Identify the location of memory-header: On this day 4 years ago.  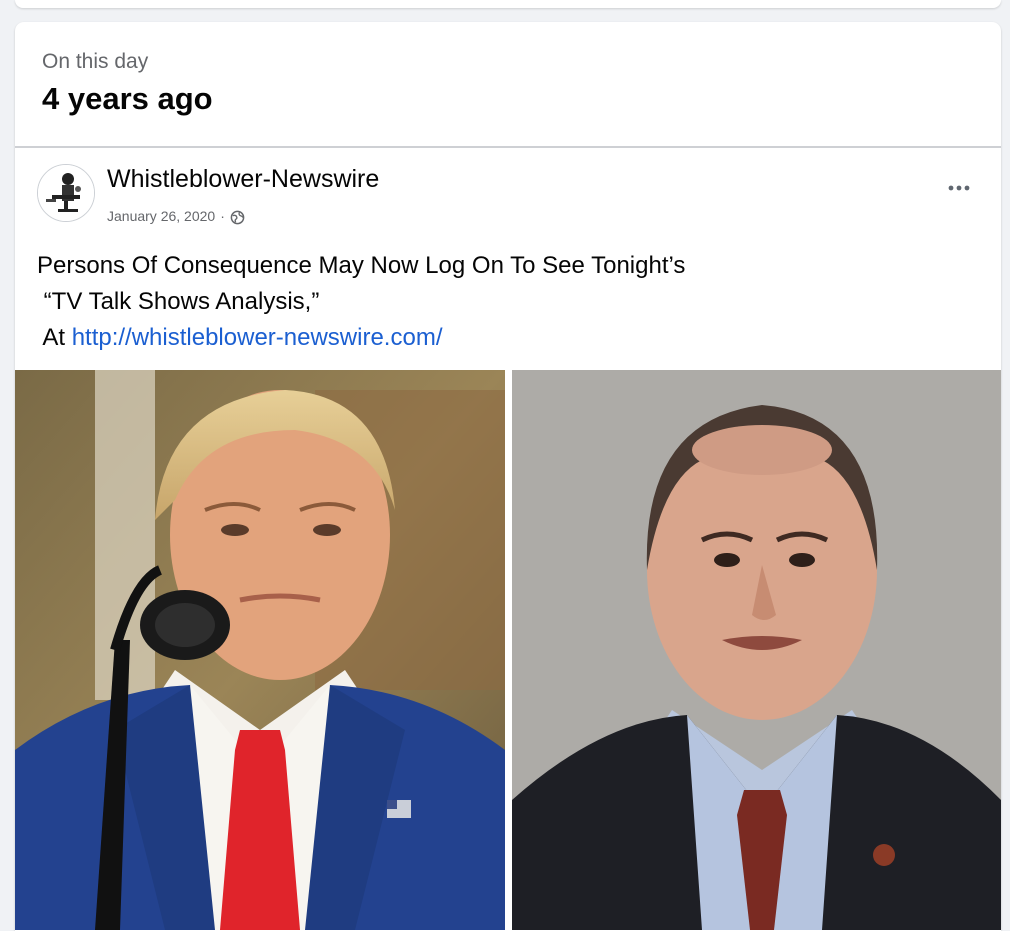
(508, 84).